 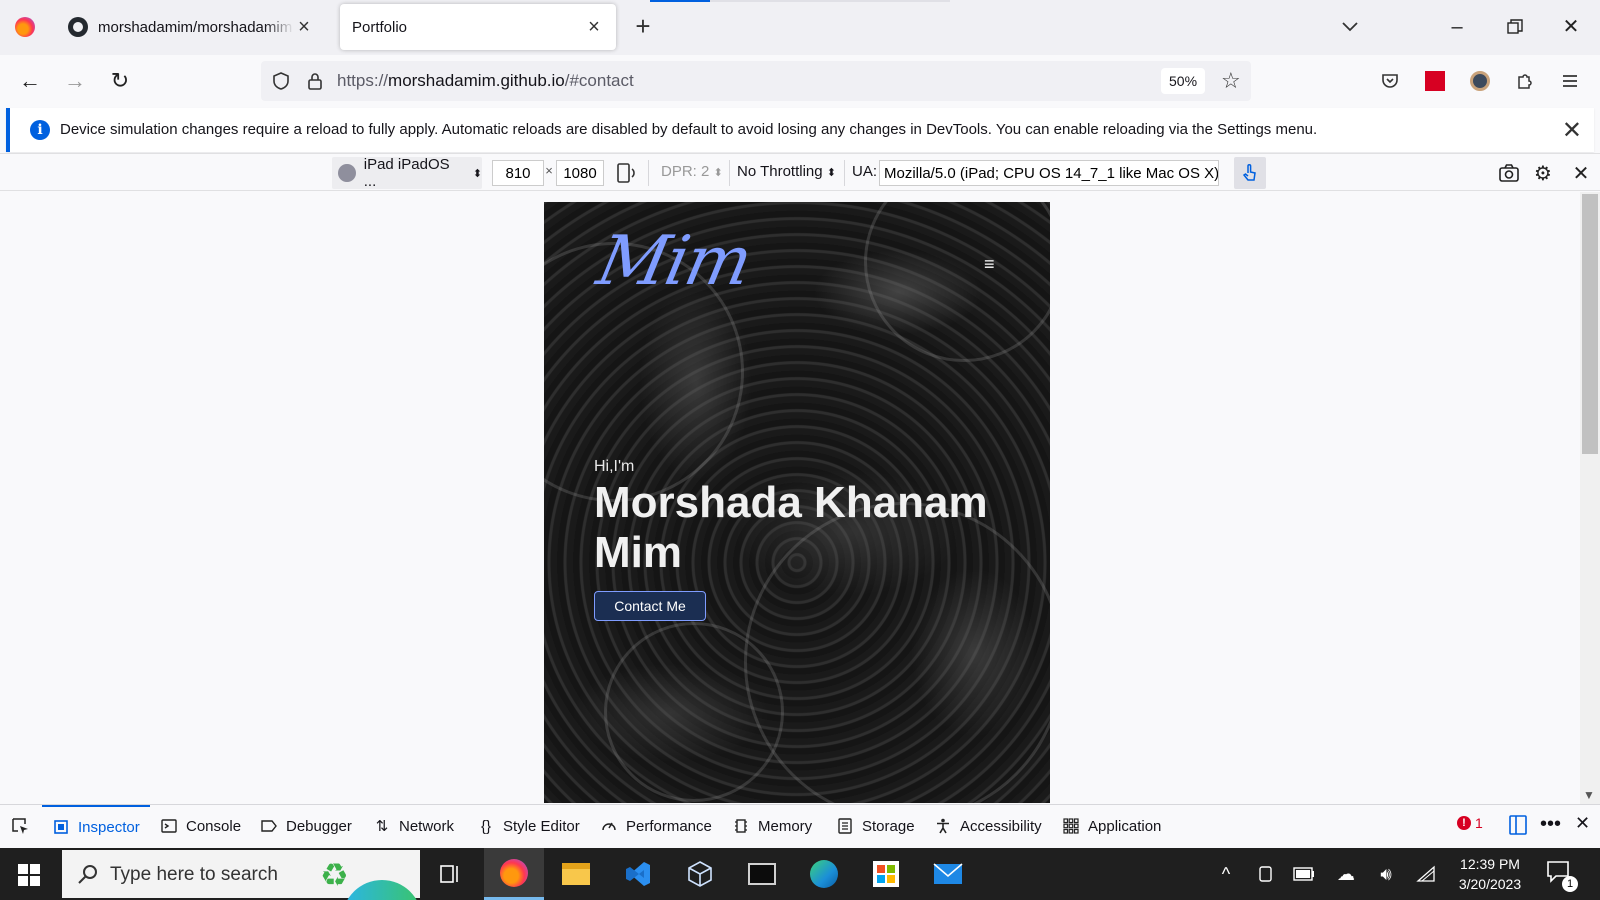 I want to click on tab-label: Style Editor, so click(x=541, y=826).